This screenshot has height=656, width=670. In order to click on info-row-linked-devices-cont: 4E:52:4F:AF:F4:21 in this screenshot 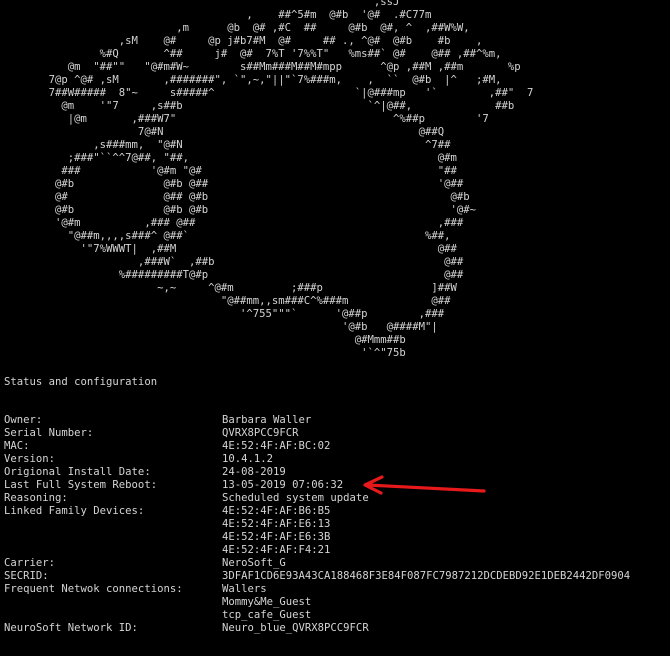, I will do `click(317, 550)`.